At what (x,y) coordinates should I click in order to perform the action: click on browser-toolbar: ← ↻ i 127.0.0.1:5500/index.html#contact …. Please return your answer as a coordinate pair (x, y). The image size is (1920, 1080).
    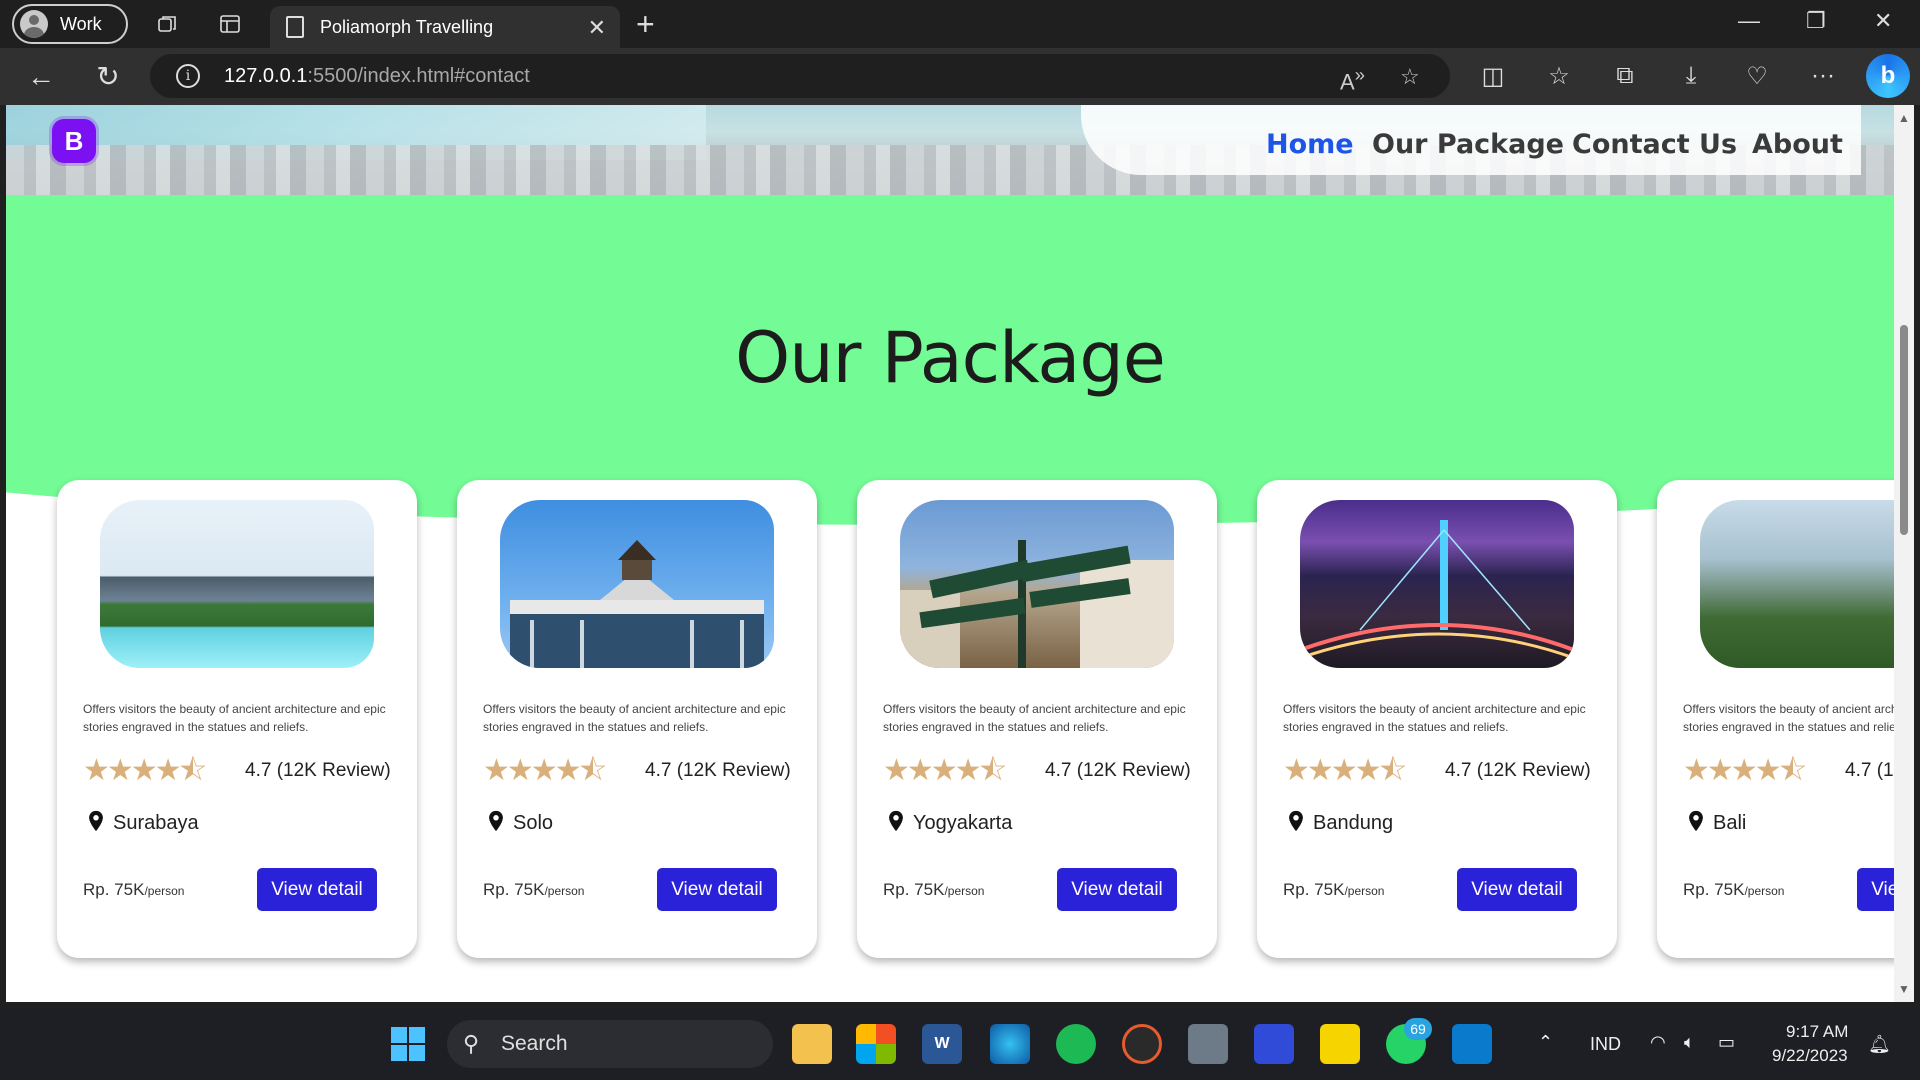
    Looking at the image, I should click on (960, 76).